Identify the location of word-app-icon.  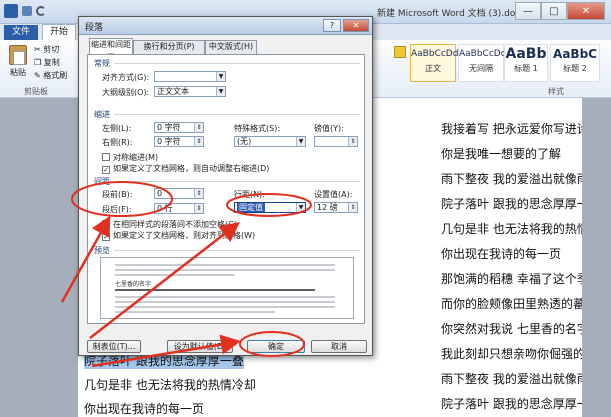
(11, 11).